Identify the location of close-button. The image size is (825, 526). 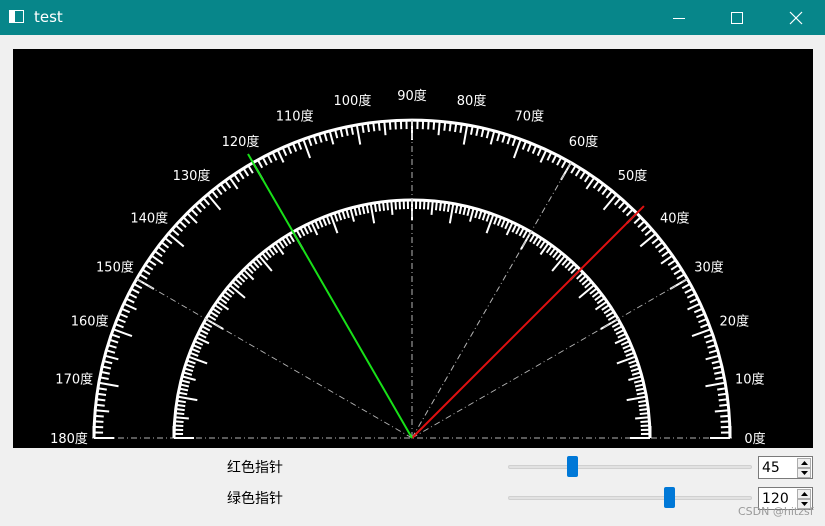
(796, 17).